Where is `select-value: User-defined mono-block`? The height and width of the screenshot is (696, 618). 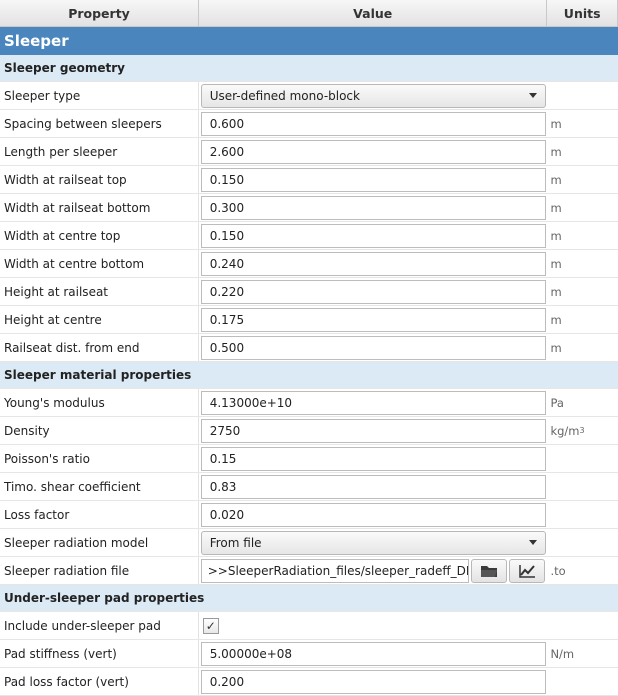
select-value: User-defined mono-block is located at coordinates (284, 95).